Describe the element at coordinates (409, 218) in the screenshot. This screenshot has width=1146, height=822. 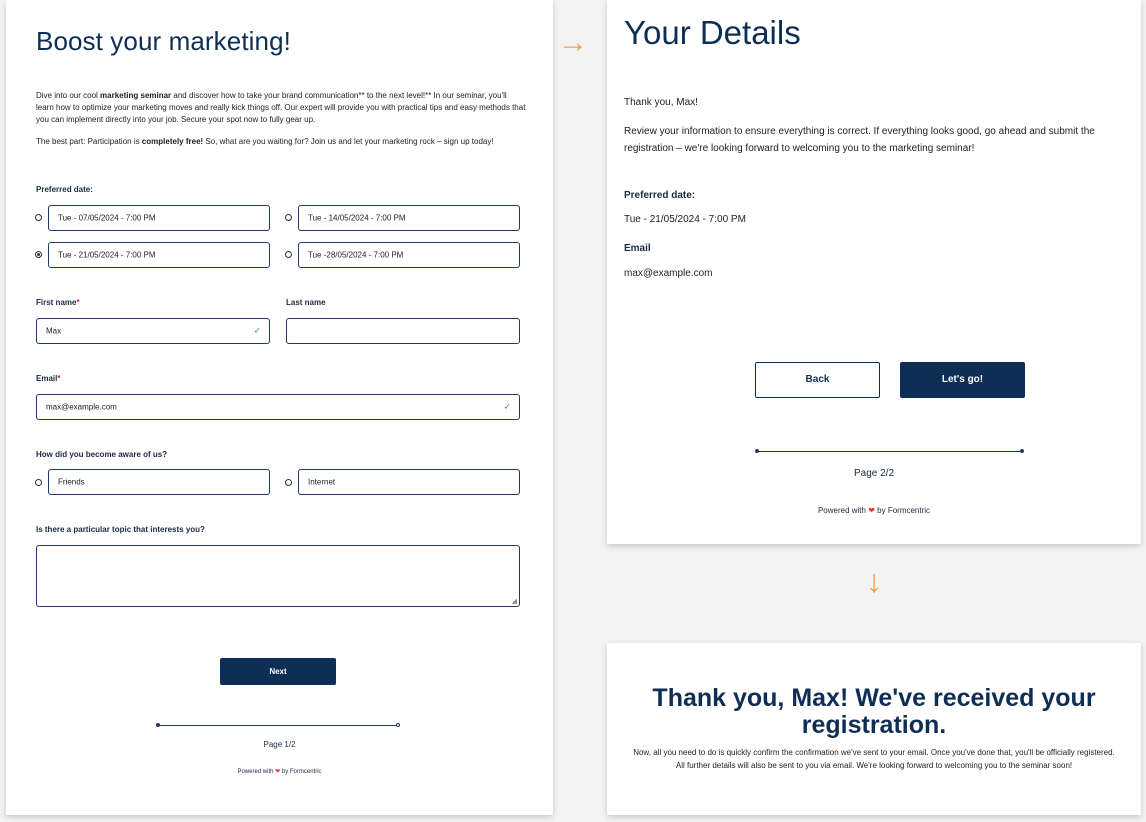
I see `date-option-2: Tue - 14/05/2024 - 7:00 PM` at that location.